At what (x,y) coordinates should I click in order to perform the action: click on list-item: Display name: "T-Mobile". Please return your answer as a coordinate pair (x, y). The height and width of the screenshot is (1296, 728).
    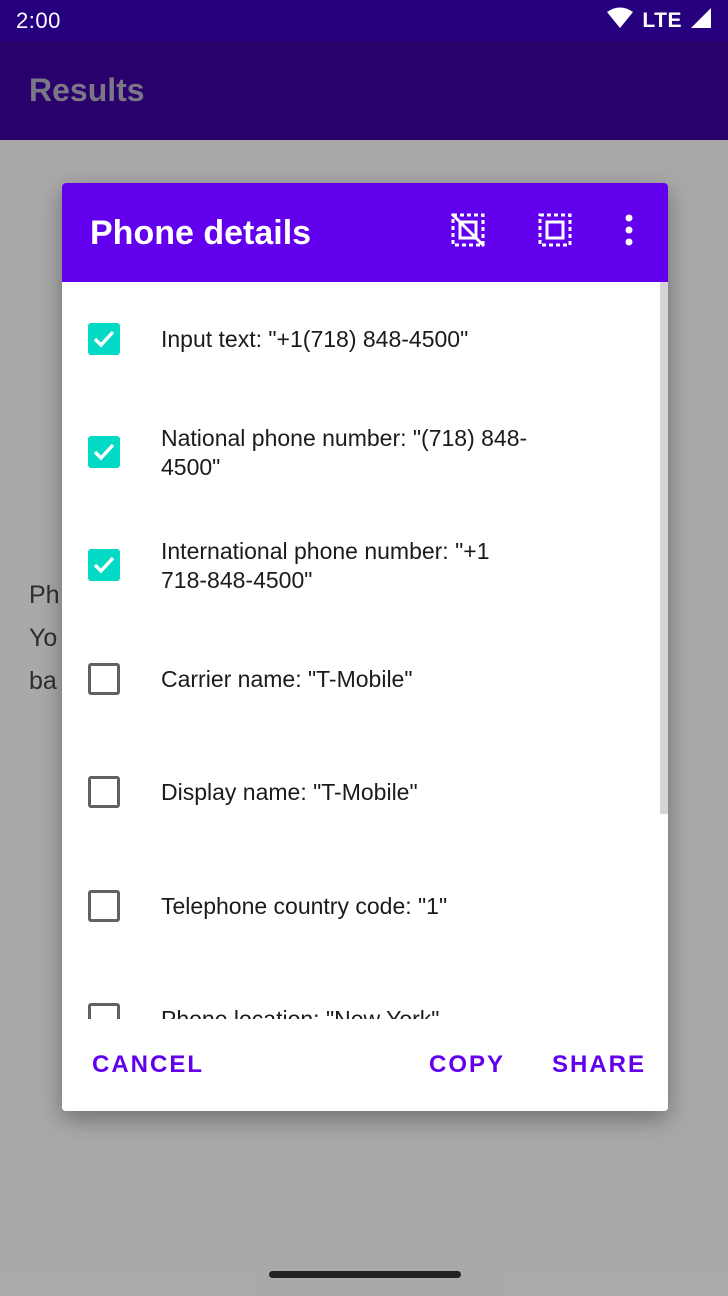
    Looking at the image, I should click on (361, 791).